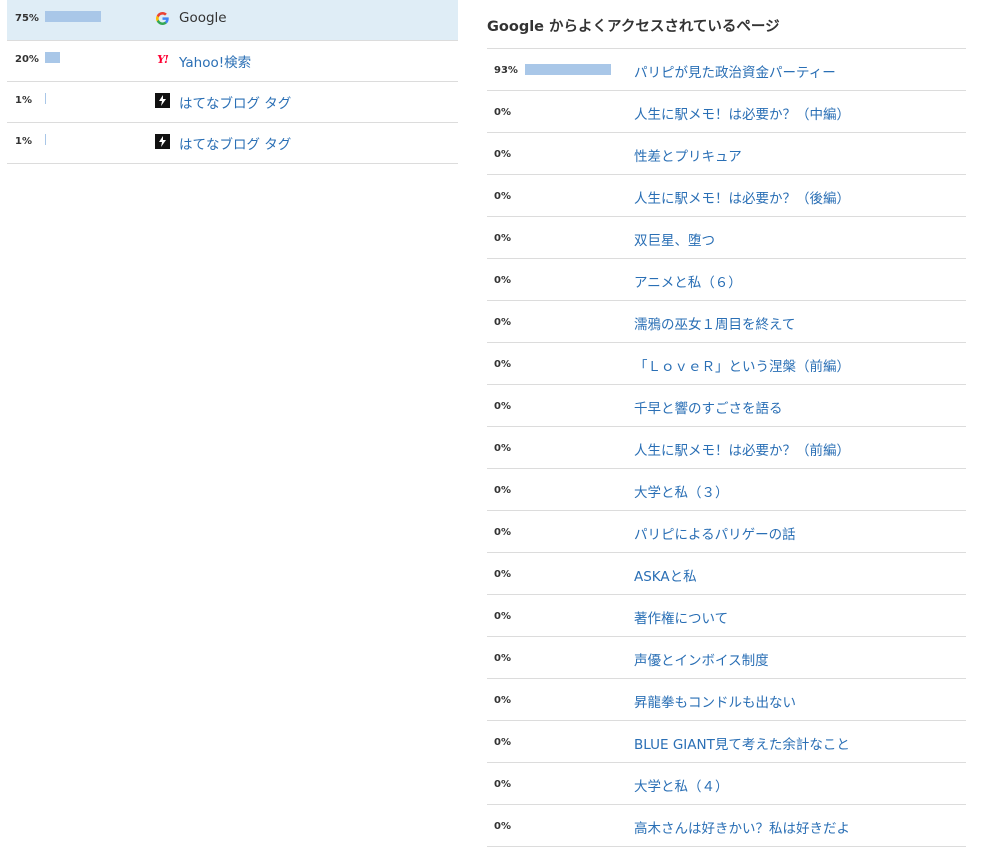 The image size is (982, 847). What do you see at coordinates (163, 59) in the screenshot?
I see `yahoo-icon: Y!` at bounding box center [163, 59].